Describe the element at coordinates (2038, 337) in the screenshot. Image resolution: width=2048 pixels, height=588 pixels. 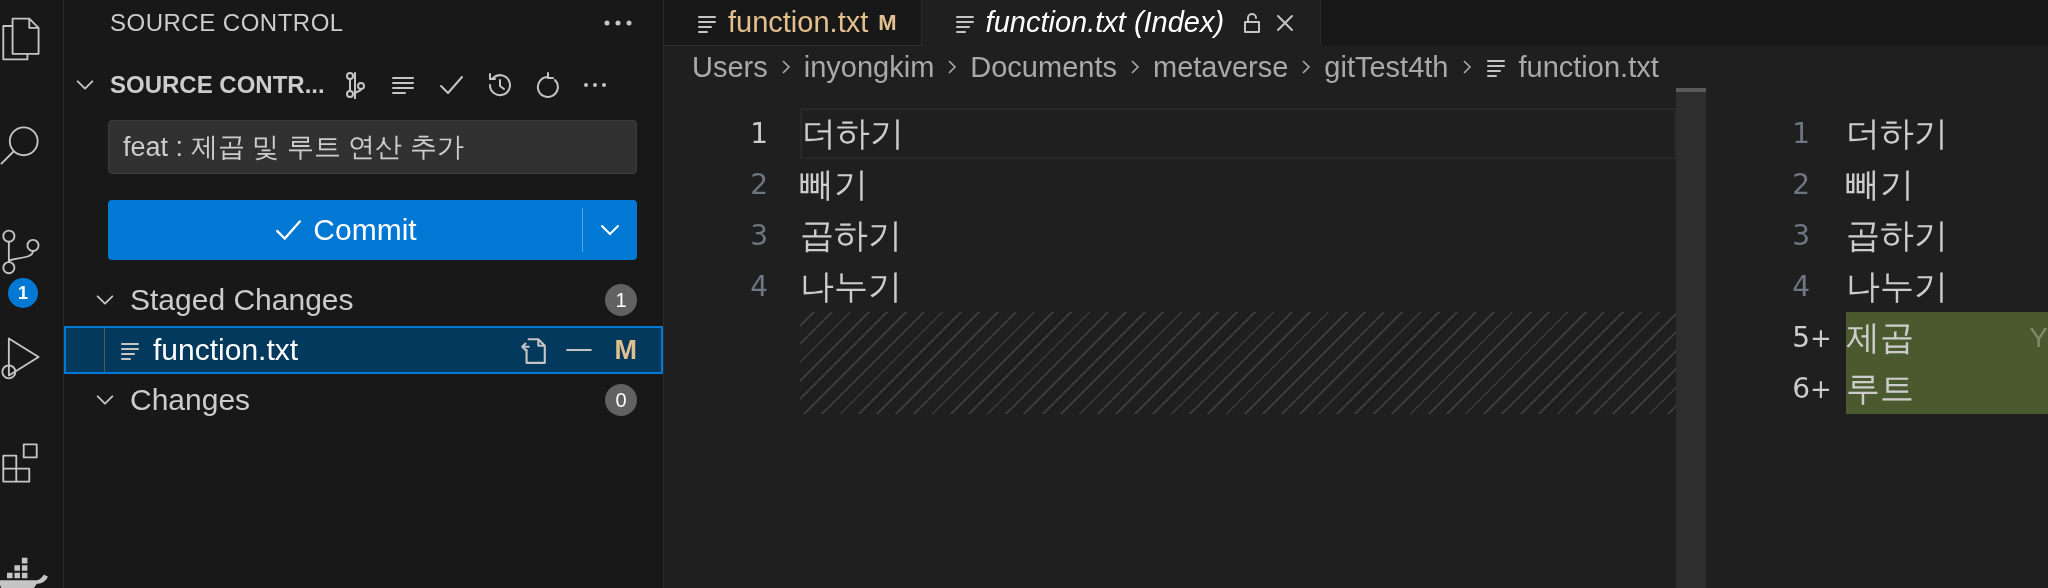
I see `blame-annotation: Y` at that location.